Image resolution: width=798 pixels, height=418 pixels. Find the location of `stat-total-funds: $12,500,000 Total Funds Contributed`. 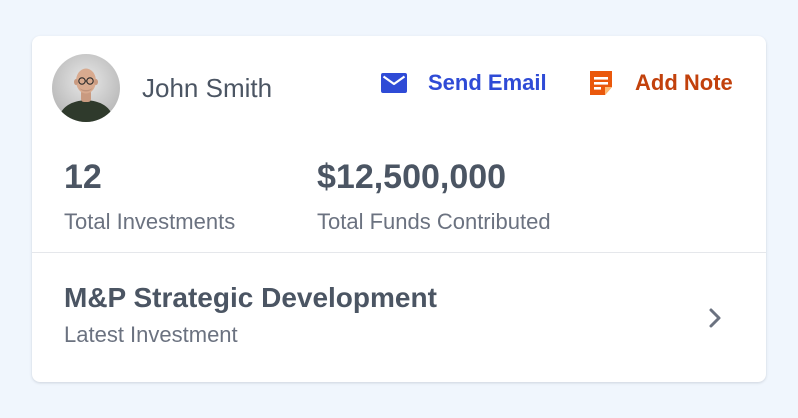

stat-total-funds: $12,500,000 Total Funds Contributed is located at coordinates (434, 196).